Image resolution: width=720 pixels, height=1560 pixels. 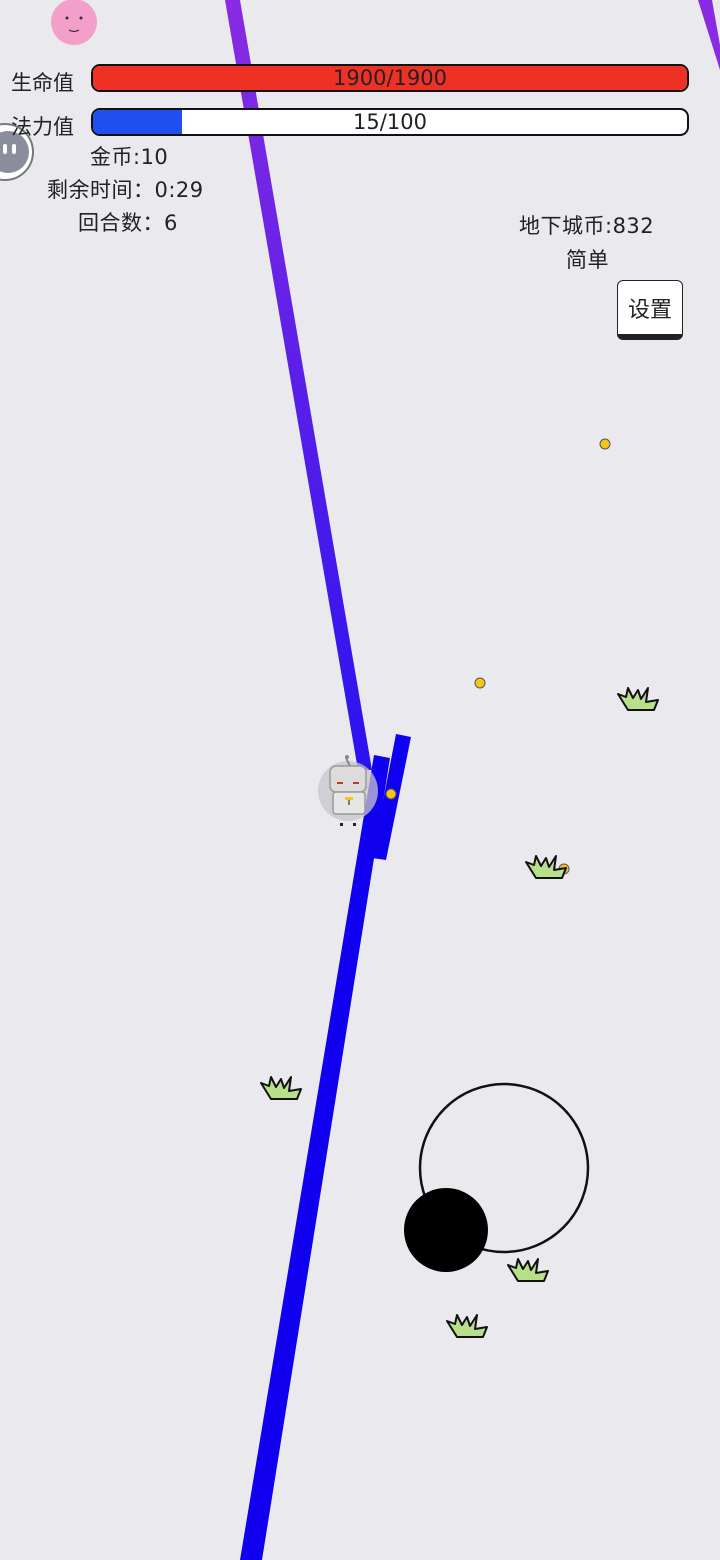 I want to click on time-remaining: 剩余时间：0:29, so click(x=125, y=190).